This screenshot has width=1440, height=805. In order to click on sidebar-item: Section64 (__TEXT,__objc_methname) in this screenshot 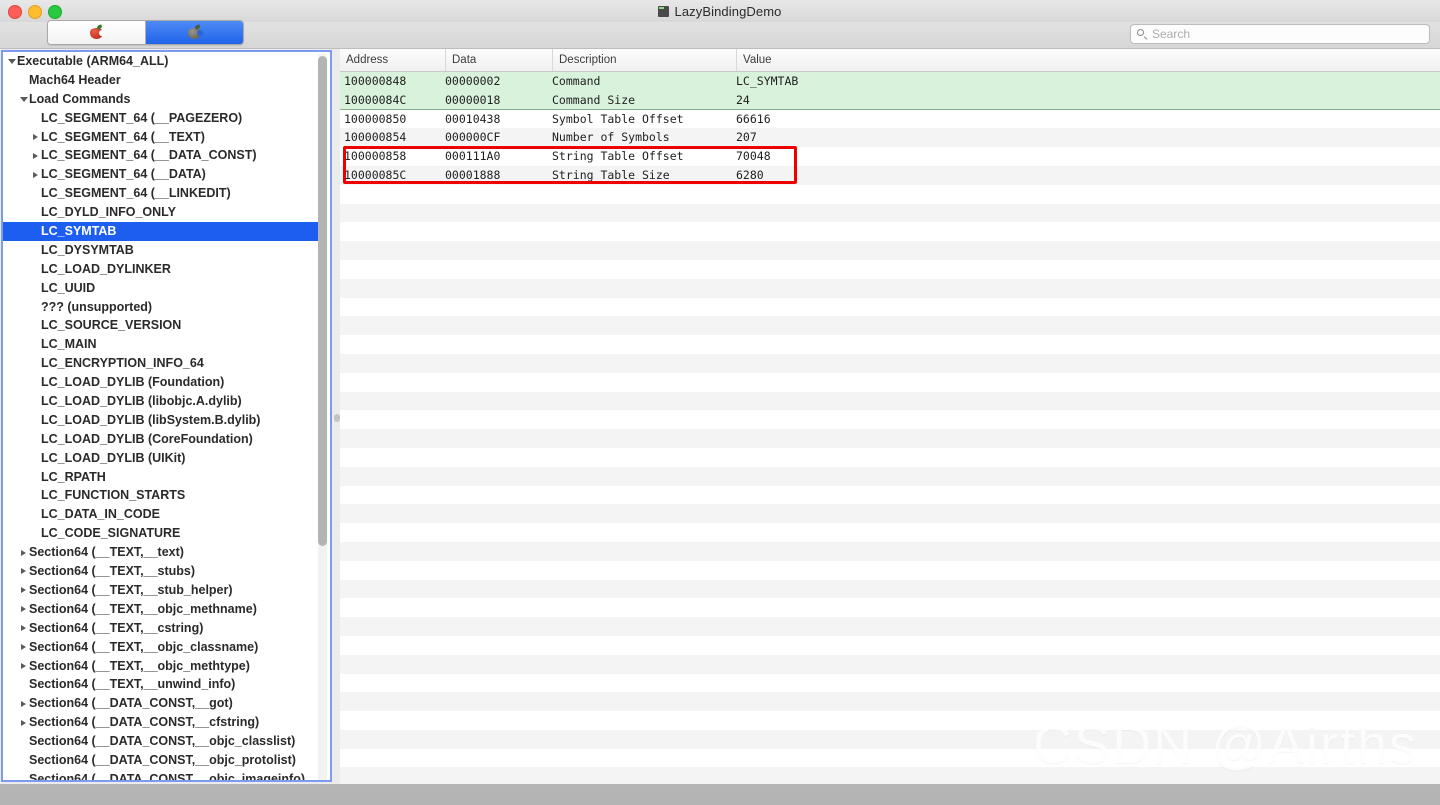, I will do `click(161, 609)`.